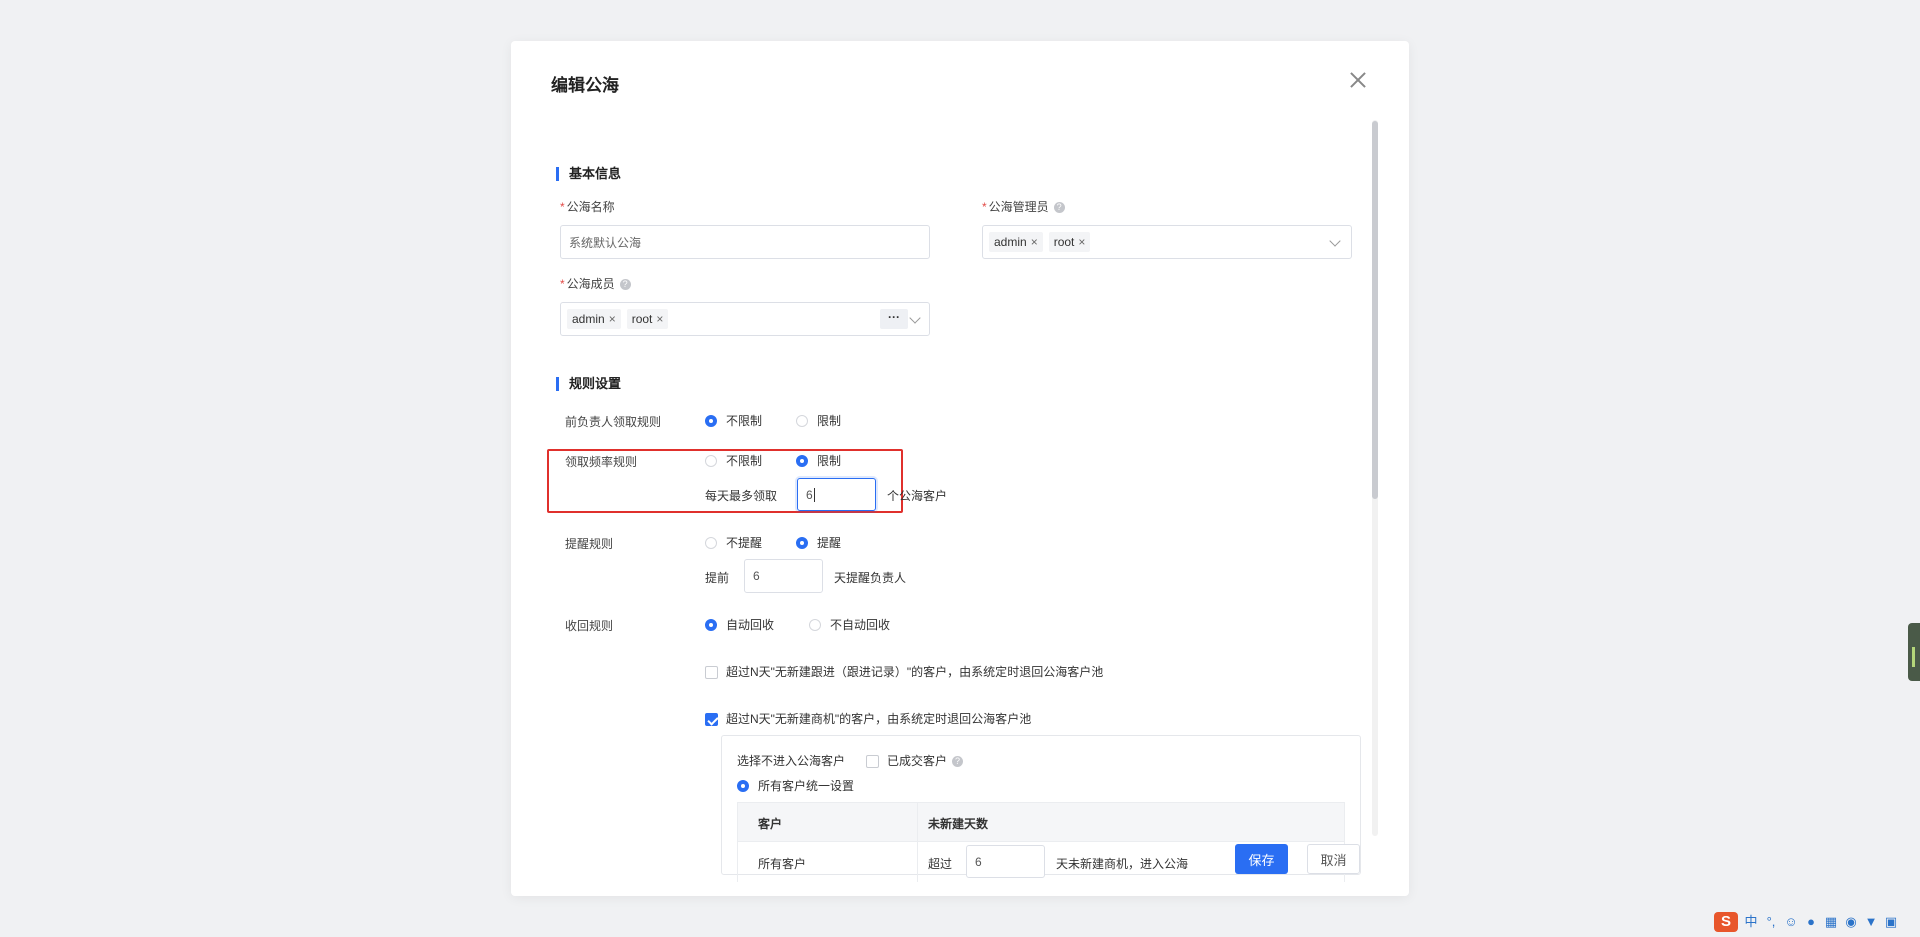 The height and width of the screenshot is (937, 1920). I want to click on frequency-rule-label: 领取频率规则, so click(601, 462).